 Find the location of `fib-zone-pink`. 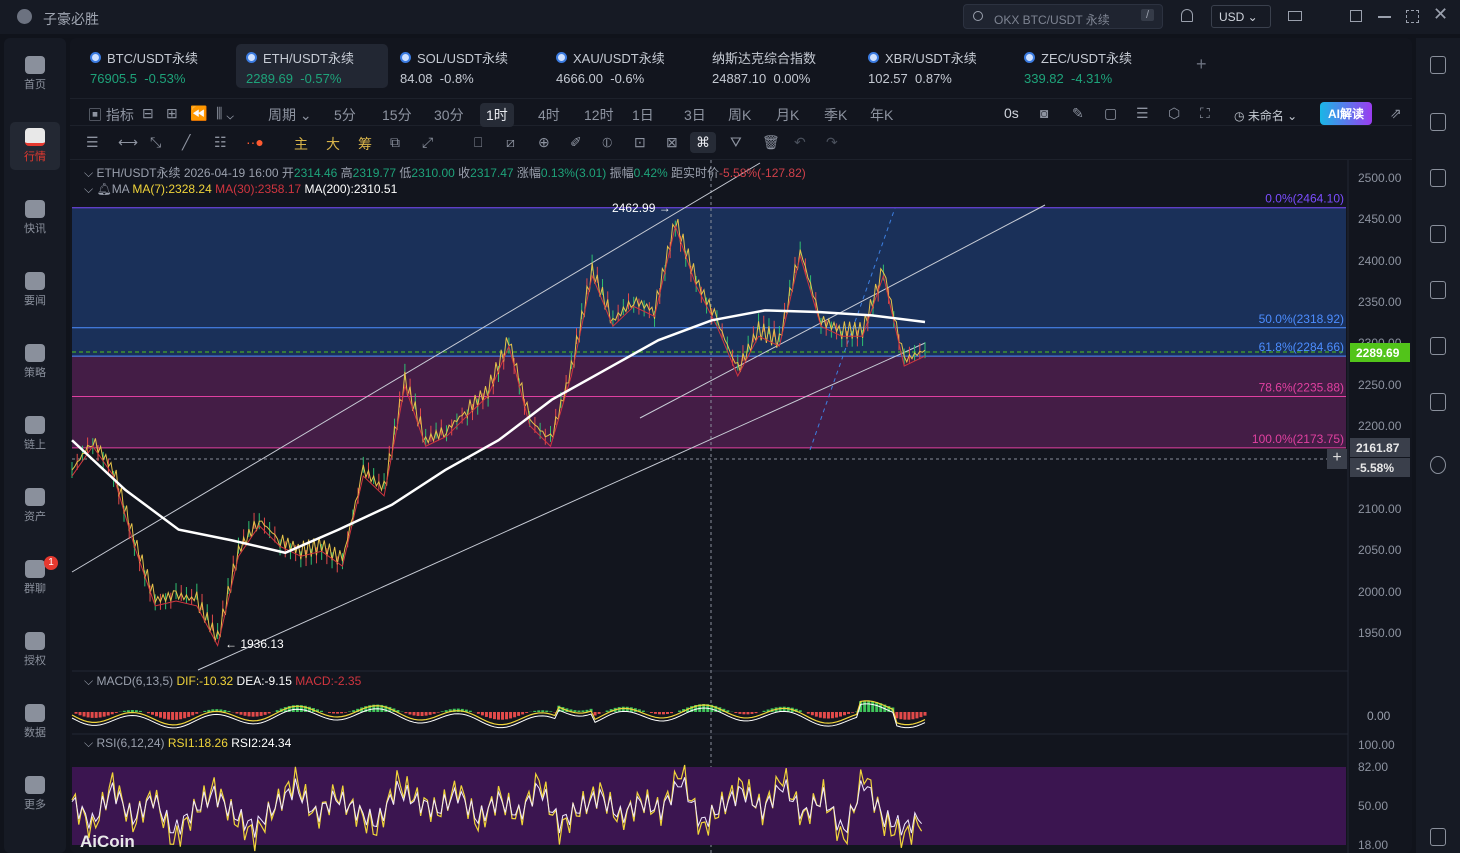

fib-zone-pink is located at coordinates (709, 402).